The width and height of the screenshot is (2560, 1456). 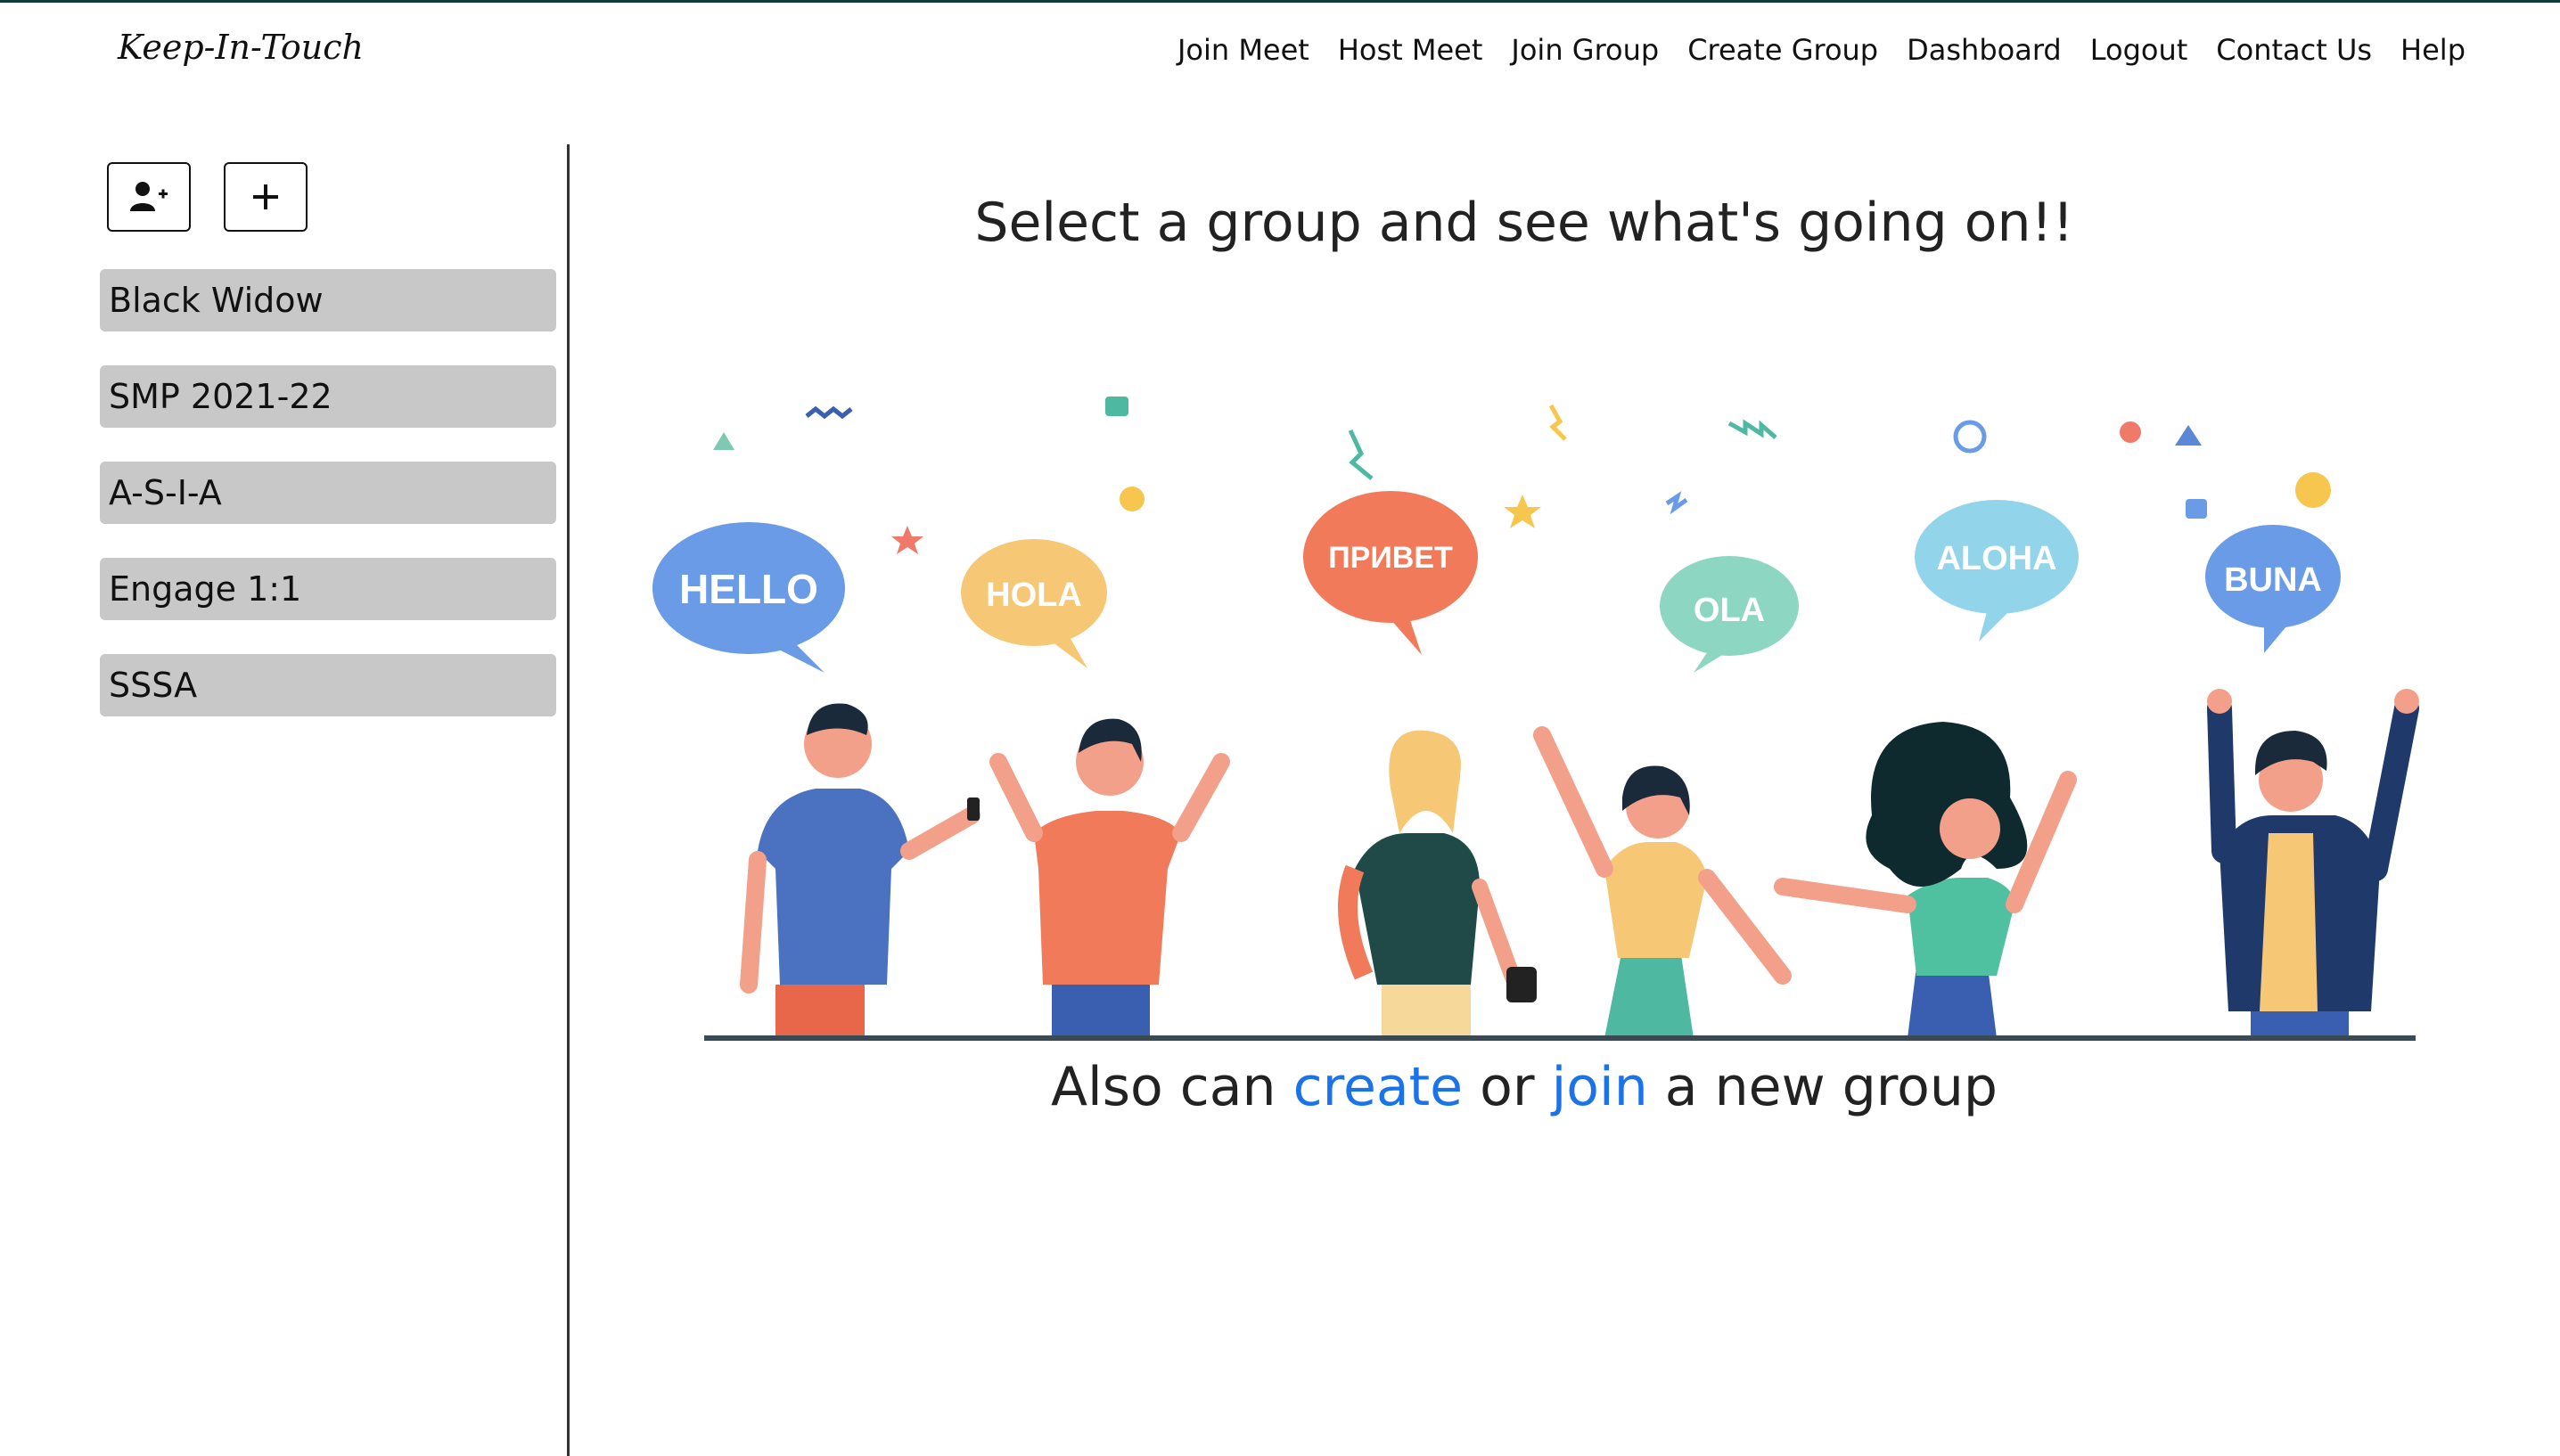 I want to click on group-label: Black Widow, so click(x=216, y=301).